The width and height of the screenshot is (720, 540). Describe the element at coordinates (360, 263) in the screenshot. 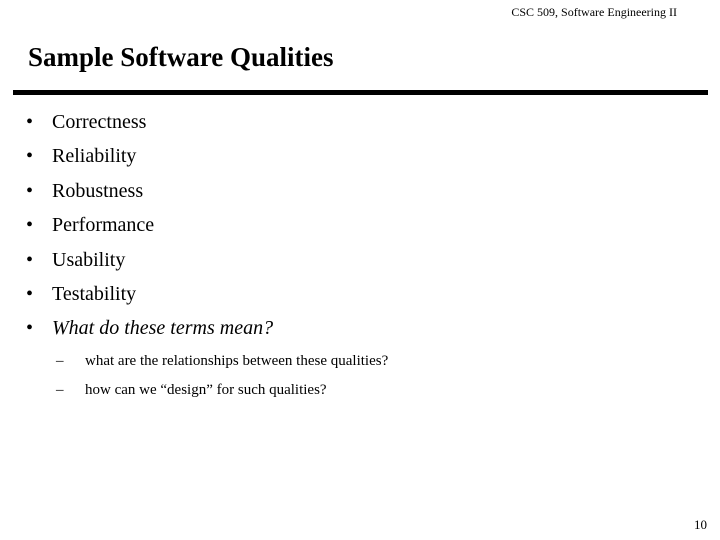

I see `list-item: • Usability` at that location.